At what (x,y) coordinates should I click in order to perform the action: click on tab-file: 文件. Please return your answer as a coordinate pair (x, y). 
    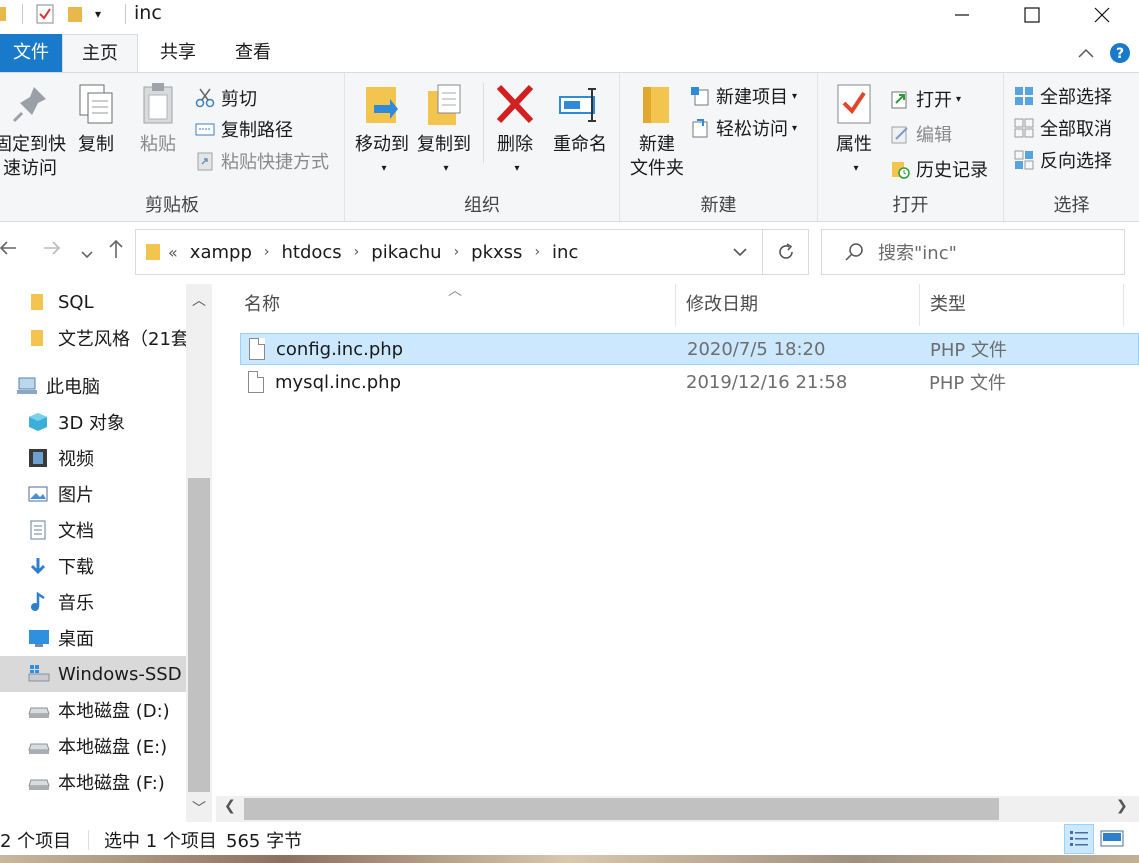
    Looking at the image, I should click on (31, 53).